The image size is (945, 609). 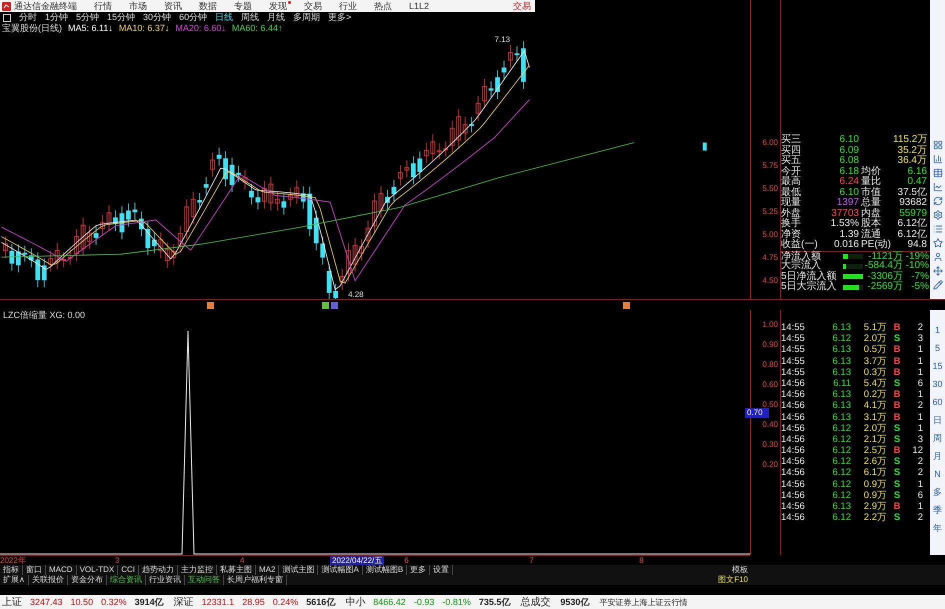 I want to click on price-axis-label: 5.75, so click(x=770, y=166).